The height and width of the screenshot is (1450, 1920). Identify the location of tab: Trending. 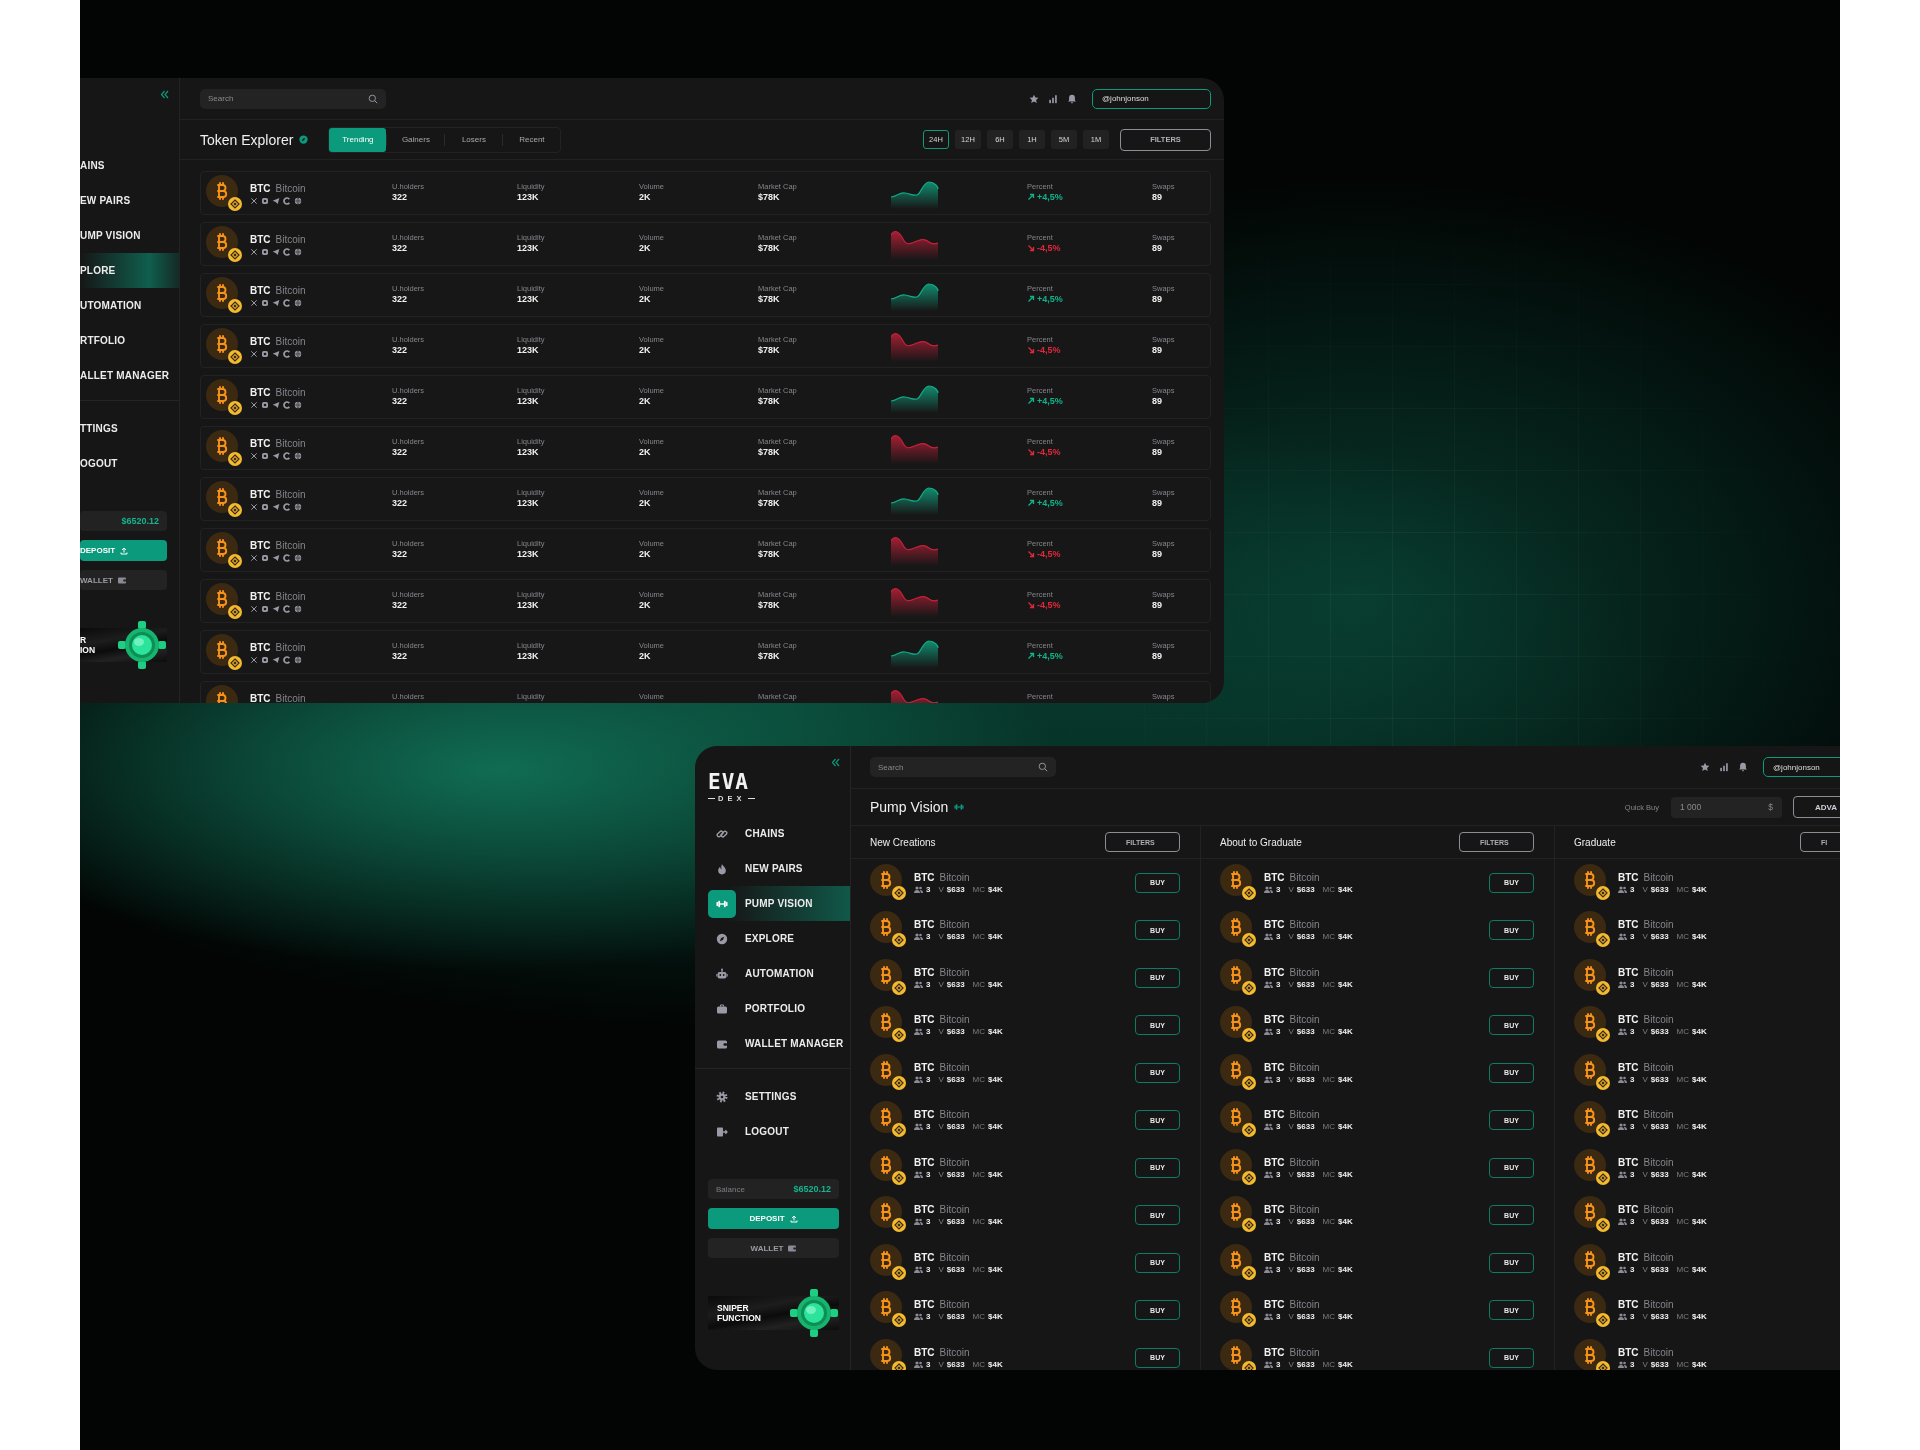
(358, 139).